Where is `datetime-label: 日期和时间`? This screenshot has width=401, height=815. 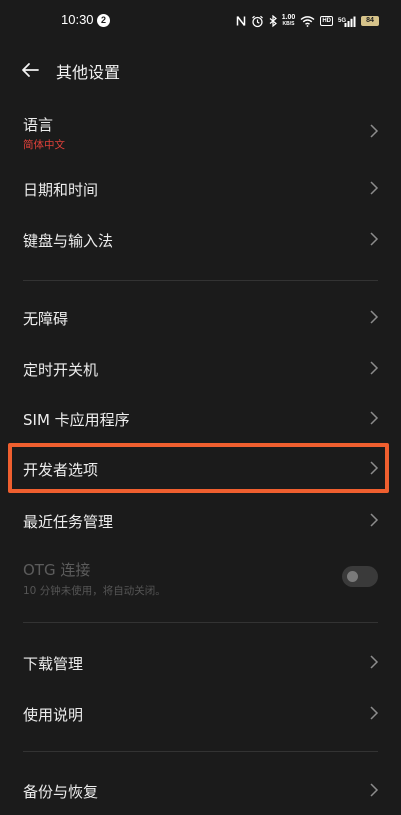
datetime-label: 日期和时间 is located at coordinates (61, 190).